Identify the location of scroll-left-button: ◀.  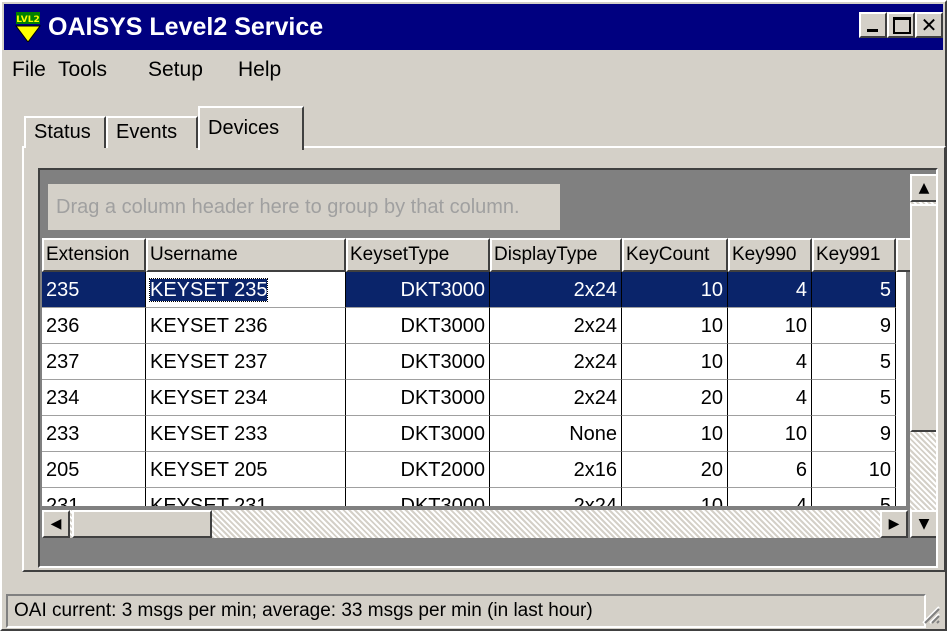
(56, 524).